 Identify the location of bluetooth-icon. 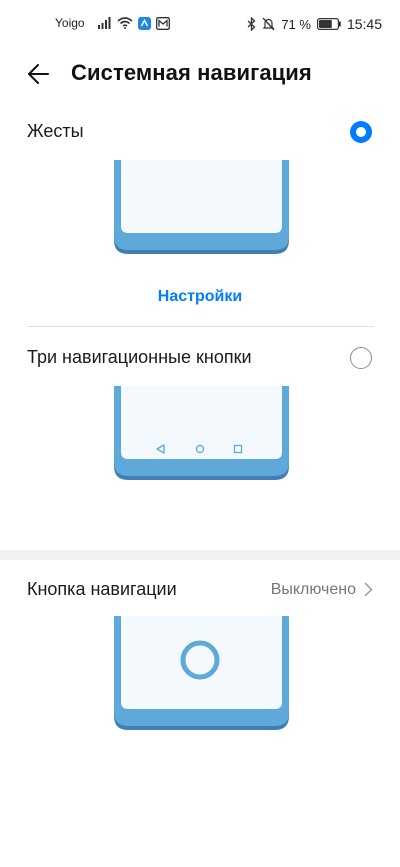
(251, 24).